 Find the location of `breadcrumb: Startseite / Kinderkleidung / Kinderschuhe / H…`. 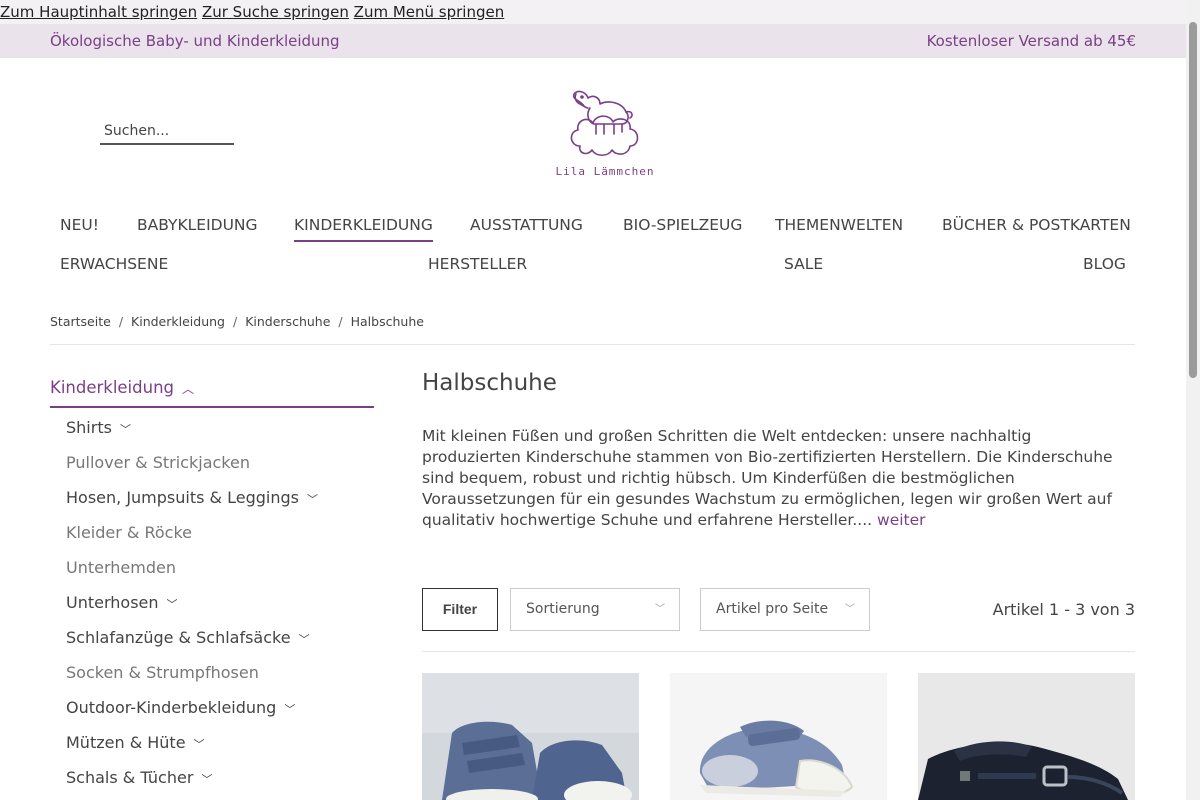

breadcrumb: Startseite / Kinderkleidung / Kinderschuhe / H… is located at coordinates (592, 329).